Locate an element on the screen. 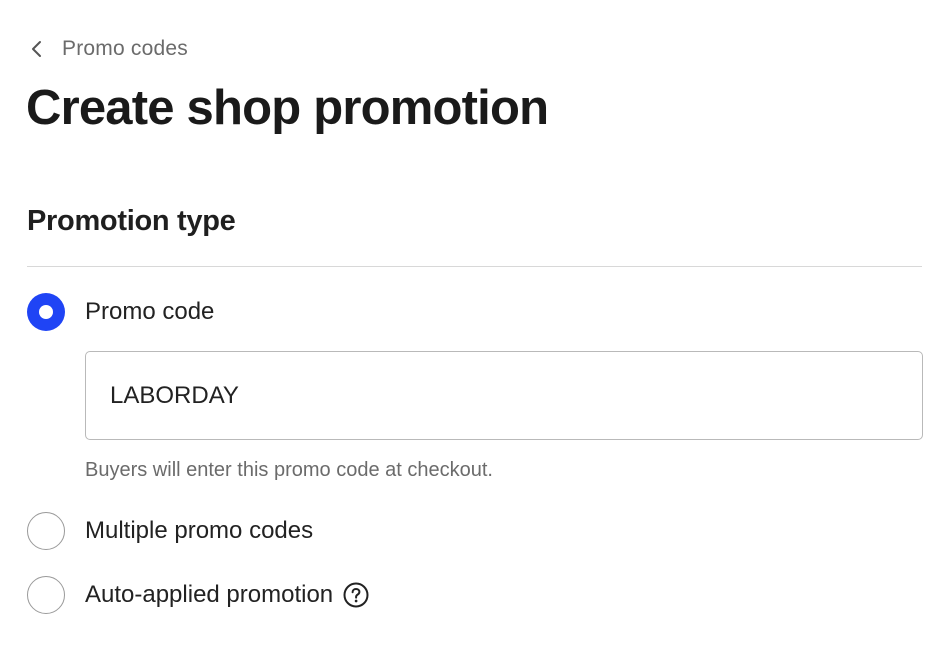  option-label-multiple-promo-codes: Multiple promo codes is located at coordinates (199, 530).